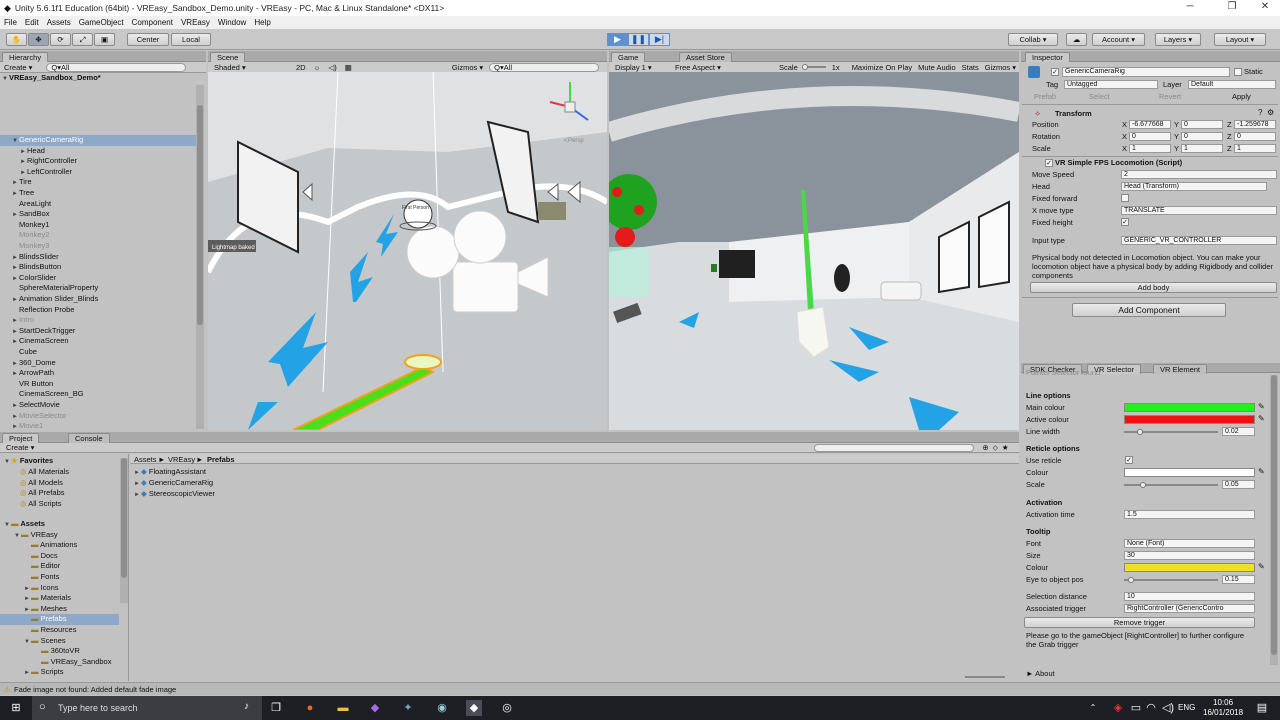  Describe the element at coordinates (174, 494) in the screenshot. I see `prefab-file: ►◆ StereoscopicViewer` at that location.